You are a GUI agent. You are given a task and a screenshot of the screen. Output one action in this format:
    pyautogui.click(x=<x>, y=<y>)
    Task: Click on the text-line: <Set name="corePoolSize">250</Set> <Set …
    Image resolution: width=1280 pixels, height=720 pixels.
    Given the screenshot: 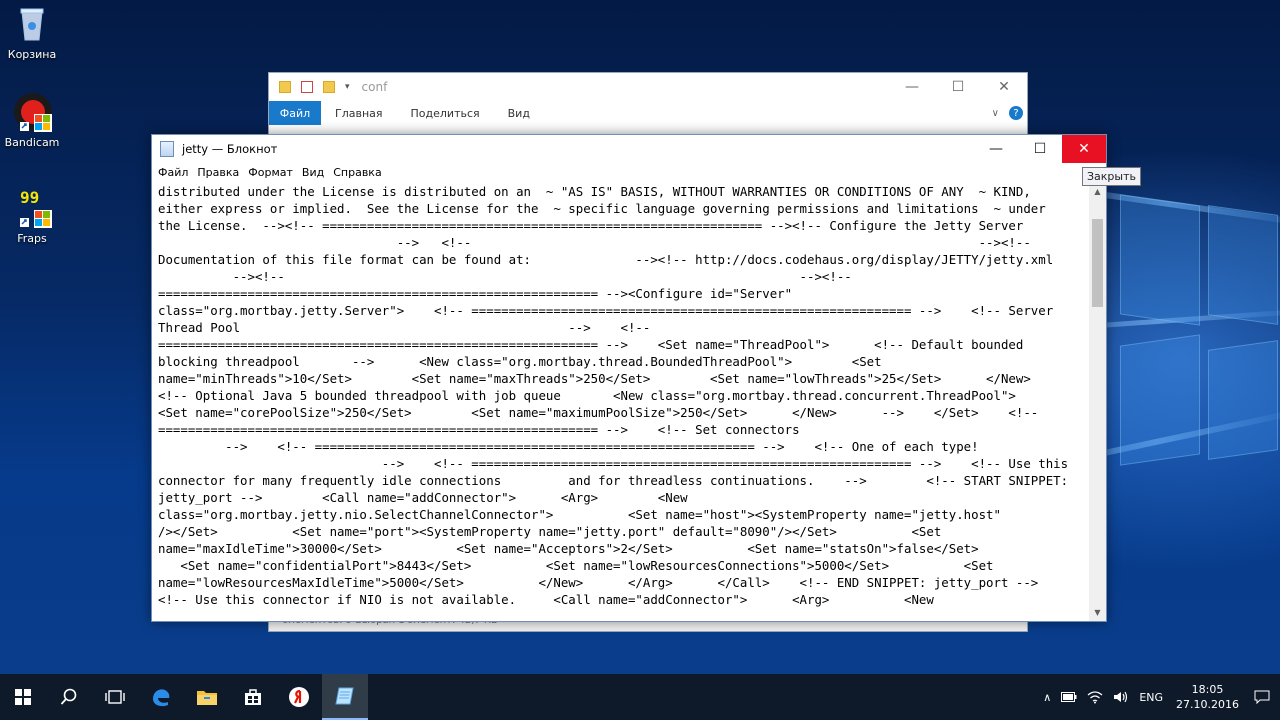 What is the action you would take?
    pyautogui.click(x=598, y=412)
    